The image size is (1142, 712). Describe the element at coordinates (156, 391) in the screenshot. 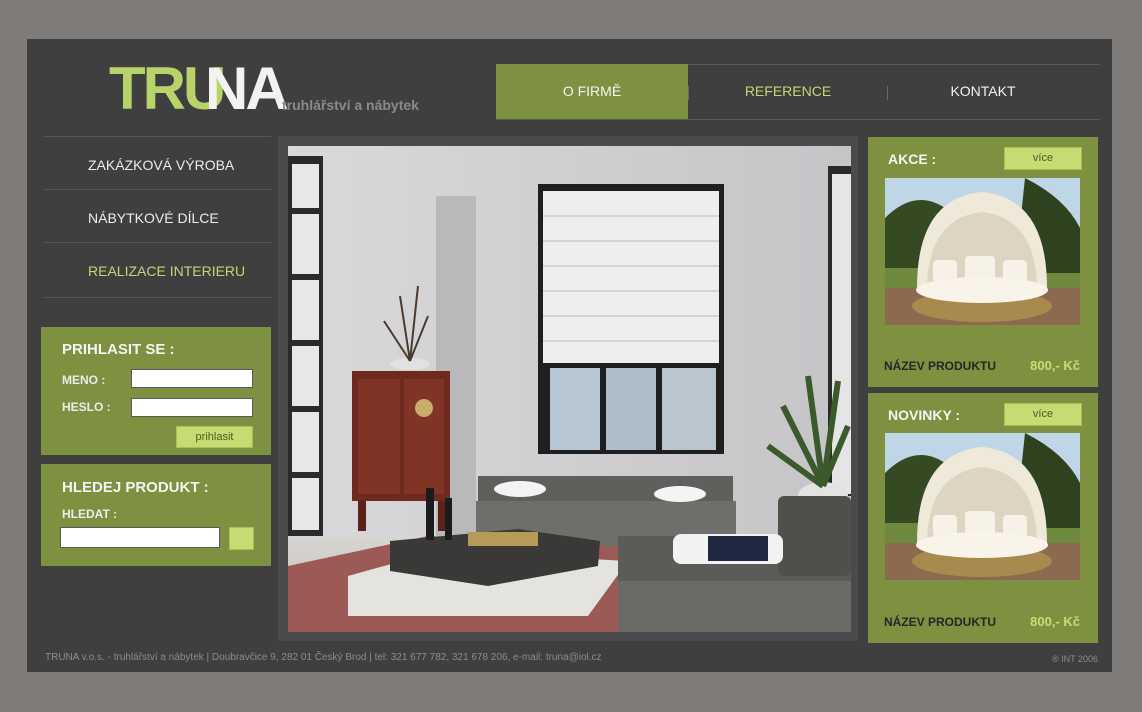

I see `login-box: PRIHLASIT SE : MENO : HESLO : prihlasit` at that location.